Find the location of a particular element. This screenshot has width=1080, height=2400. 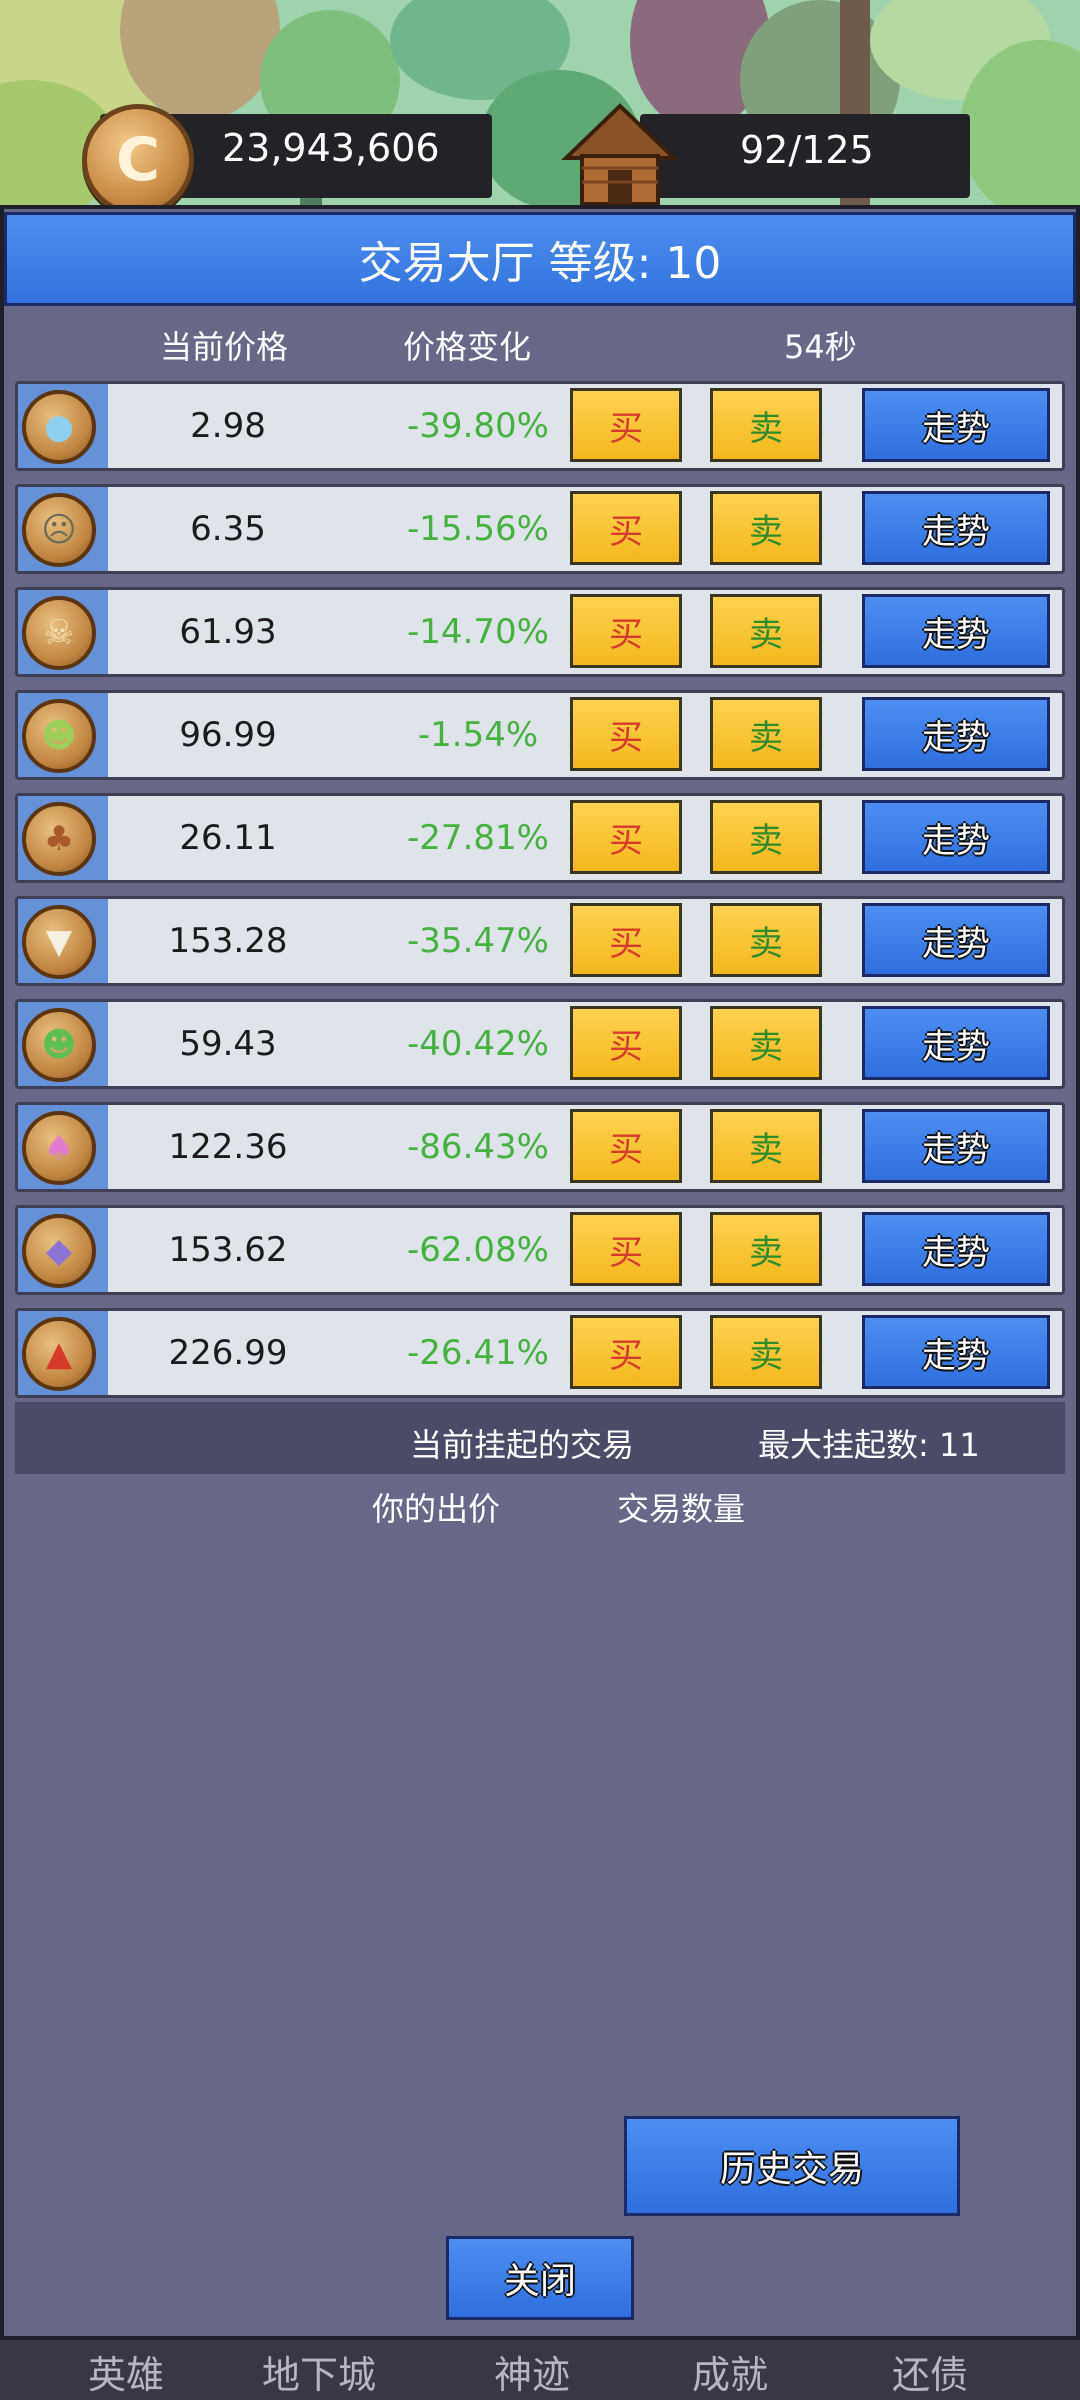

current-price: 6.35 is located at coordinates (228, 529).